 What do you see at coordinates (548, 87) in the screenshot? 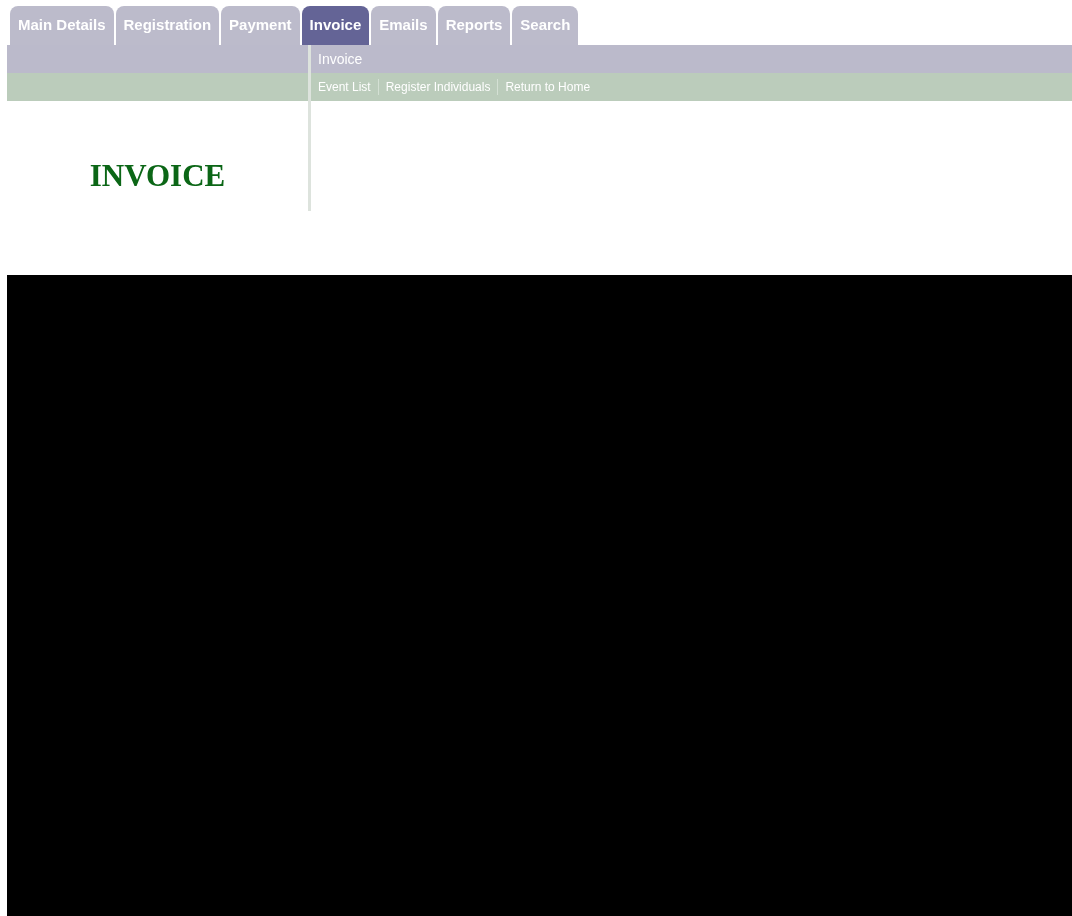
I see `nav-link: Return to Home` at bounding box center [548, 87].